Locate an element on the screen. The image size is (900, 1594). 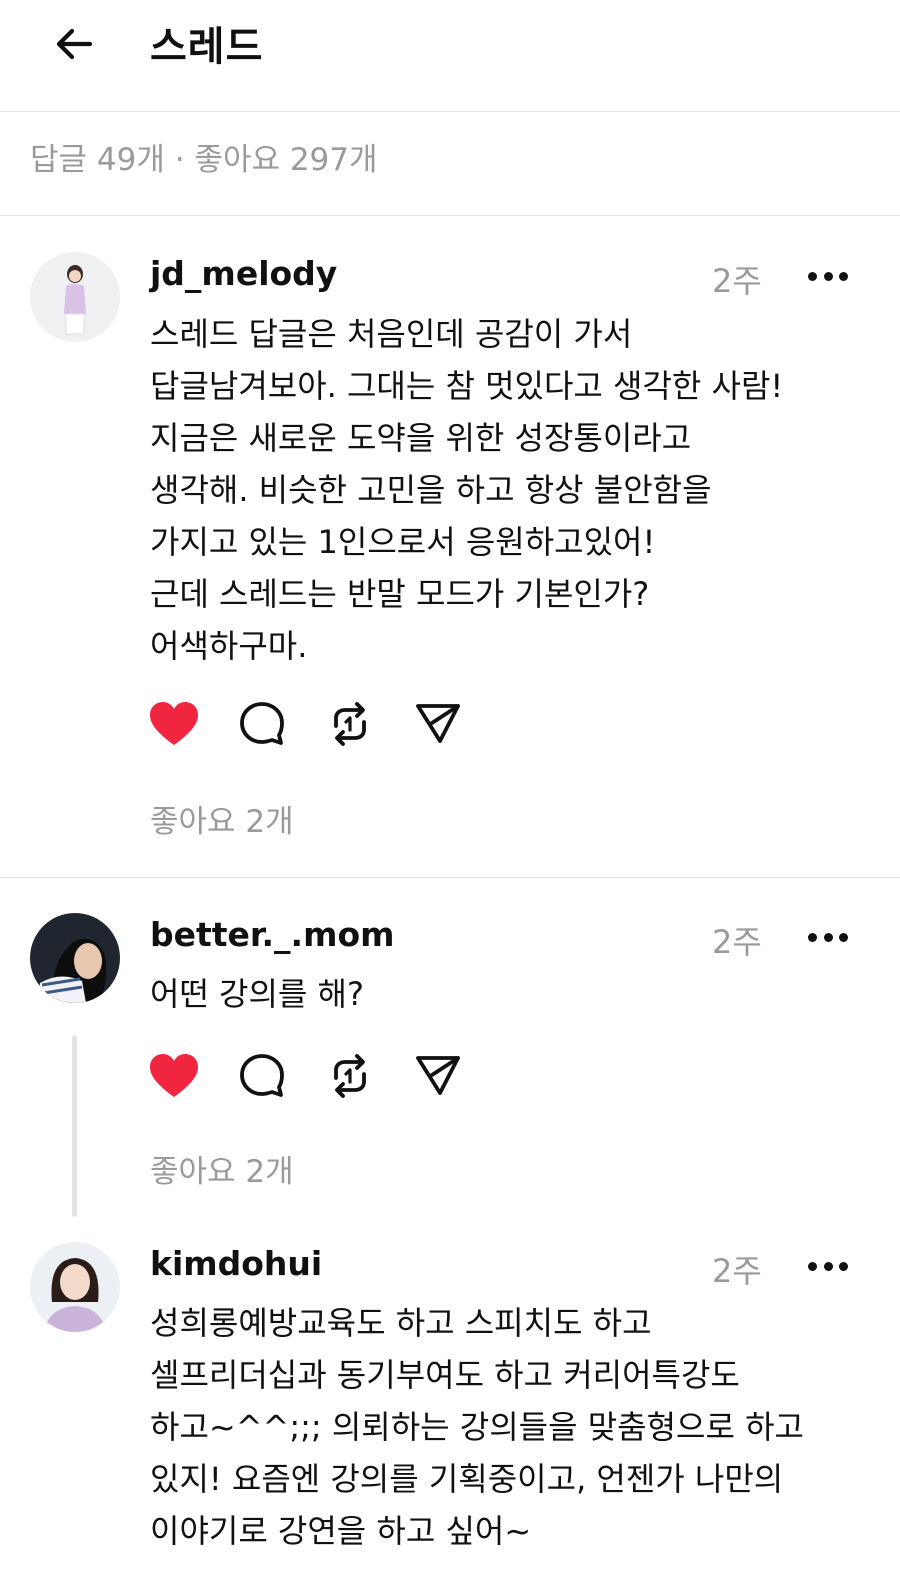
comment-line: 가지고 있는 1인으로서 응원하고있어! is located at coordinates (403, 542).